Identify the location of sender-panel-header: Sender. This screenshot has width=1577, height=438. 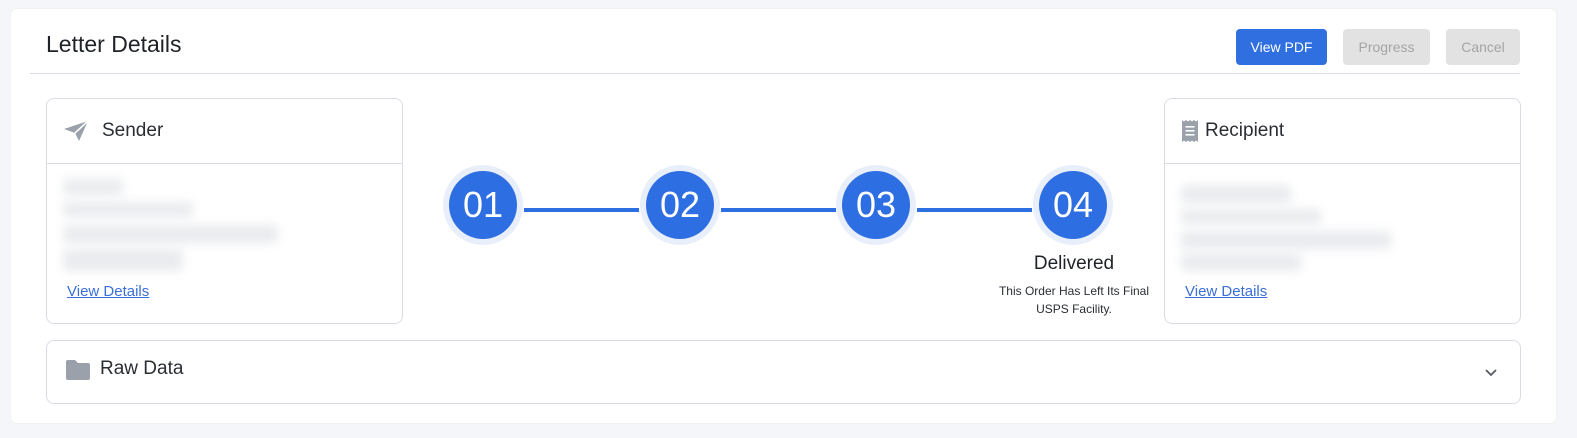
(224, 131).